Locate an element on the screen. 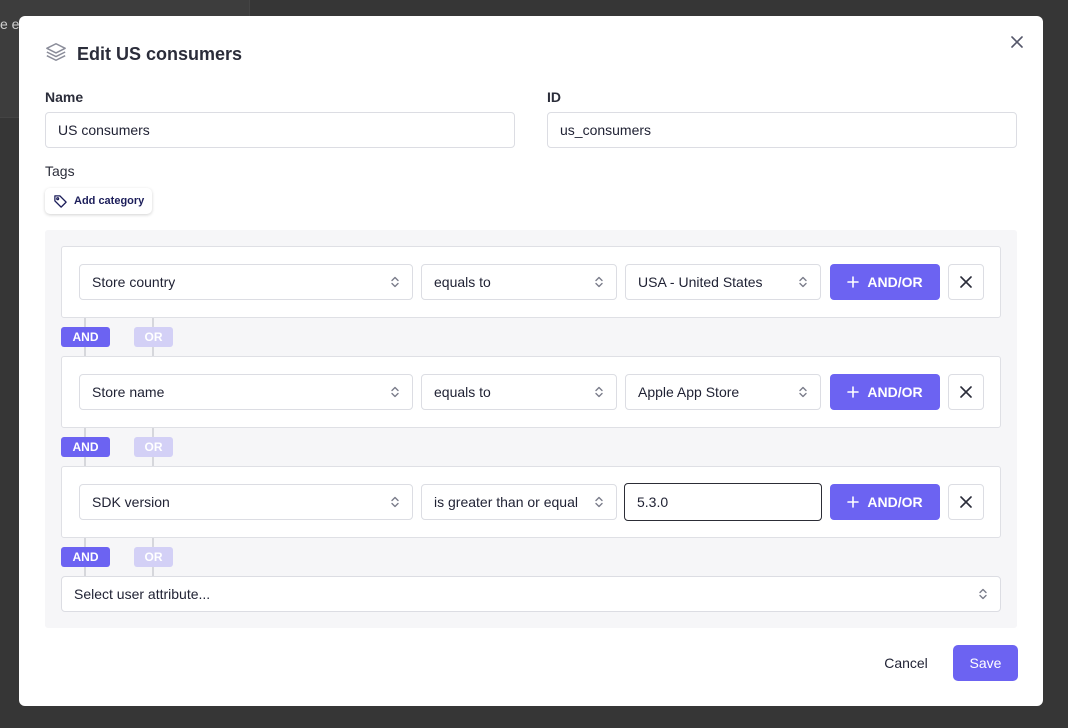  add-category-label: Add category is located at coordinates (109, 201).